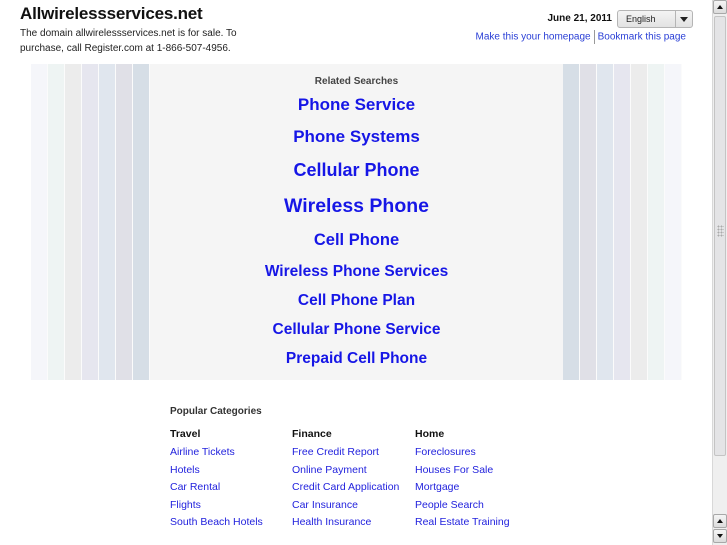 The width and height of the screenshot is (727, 545). Describe the element at coordinates (477, 506) in the screenshot. I see `category-link: People Search` at that location.